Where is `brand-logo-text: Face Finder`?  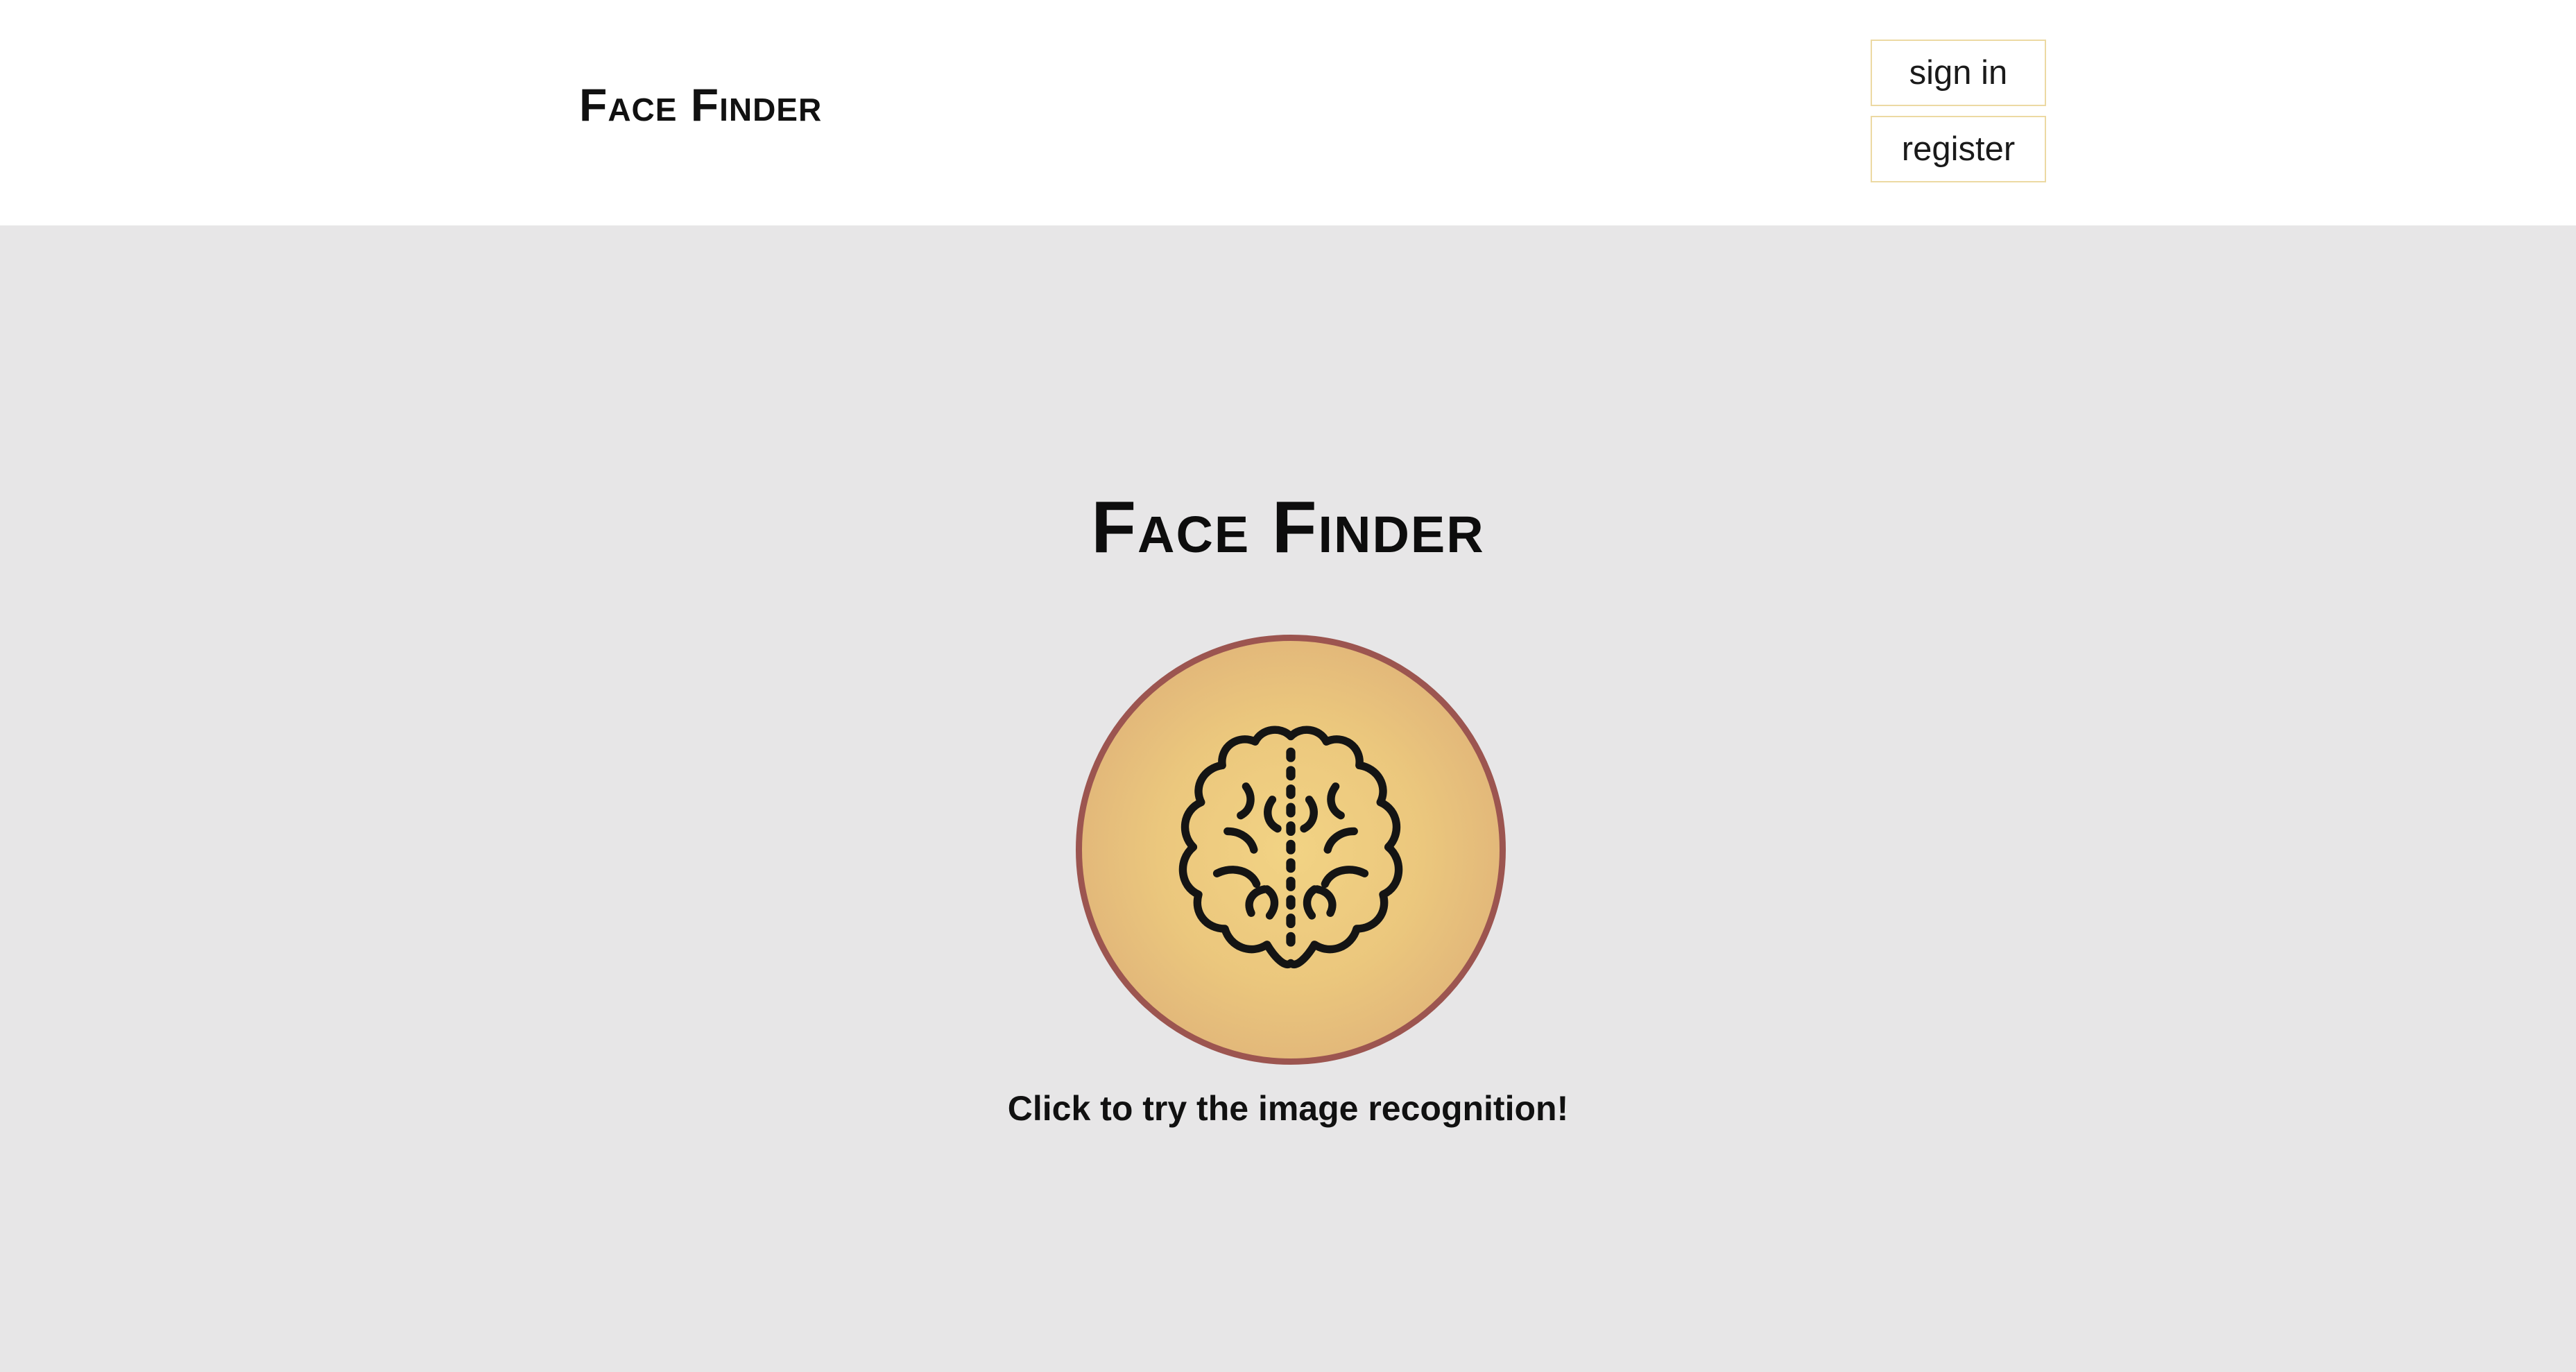
brand-logo-text: Face Finder is located at coordinates (700, 105).